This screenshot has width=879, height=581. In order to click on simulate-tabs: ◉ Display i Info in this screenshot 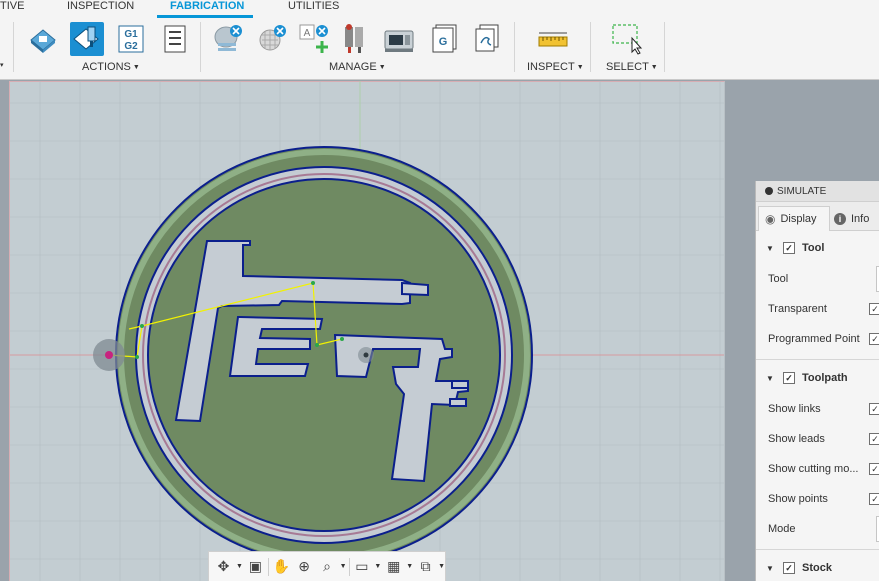, I will do `click(817, 216)`.